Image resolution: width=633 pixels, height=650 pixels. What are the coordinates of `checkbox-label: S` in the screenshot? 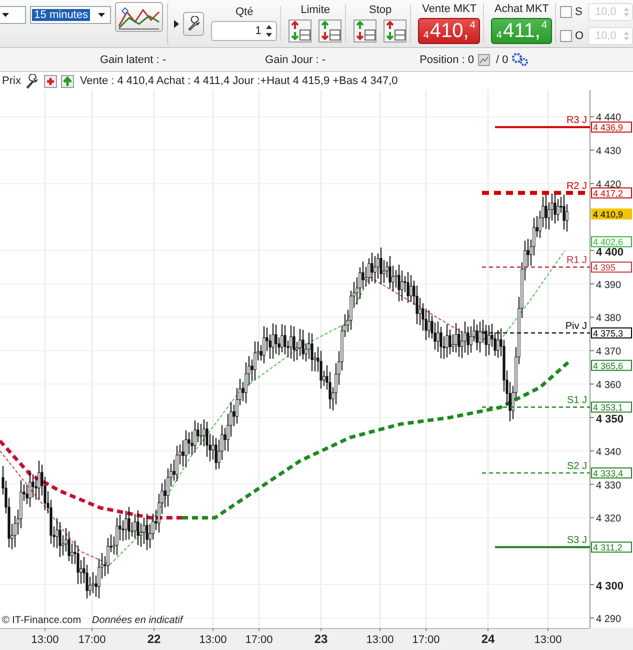 It's located at (579, 12).